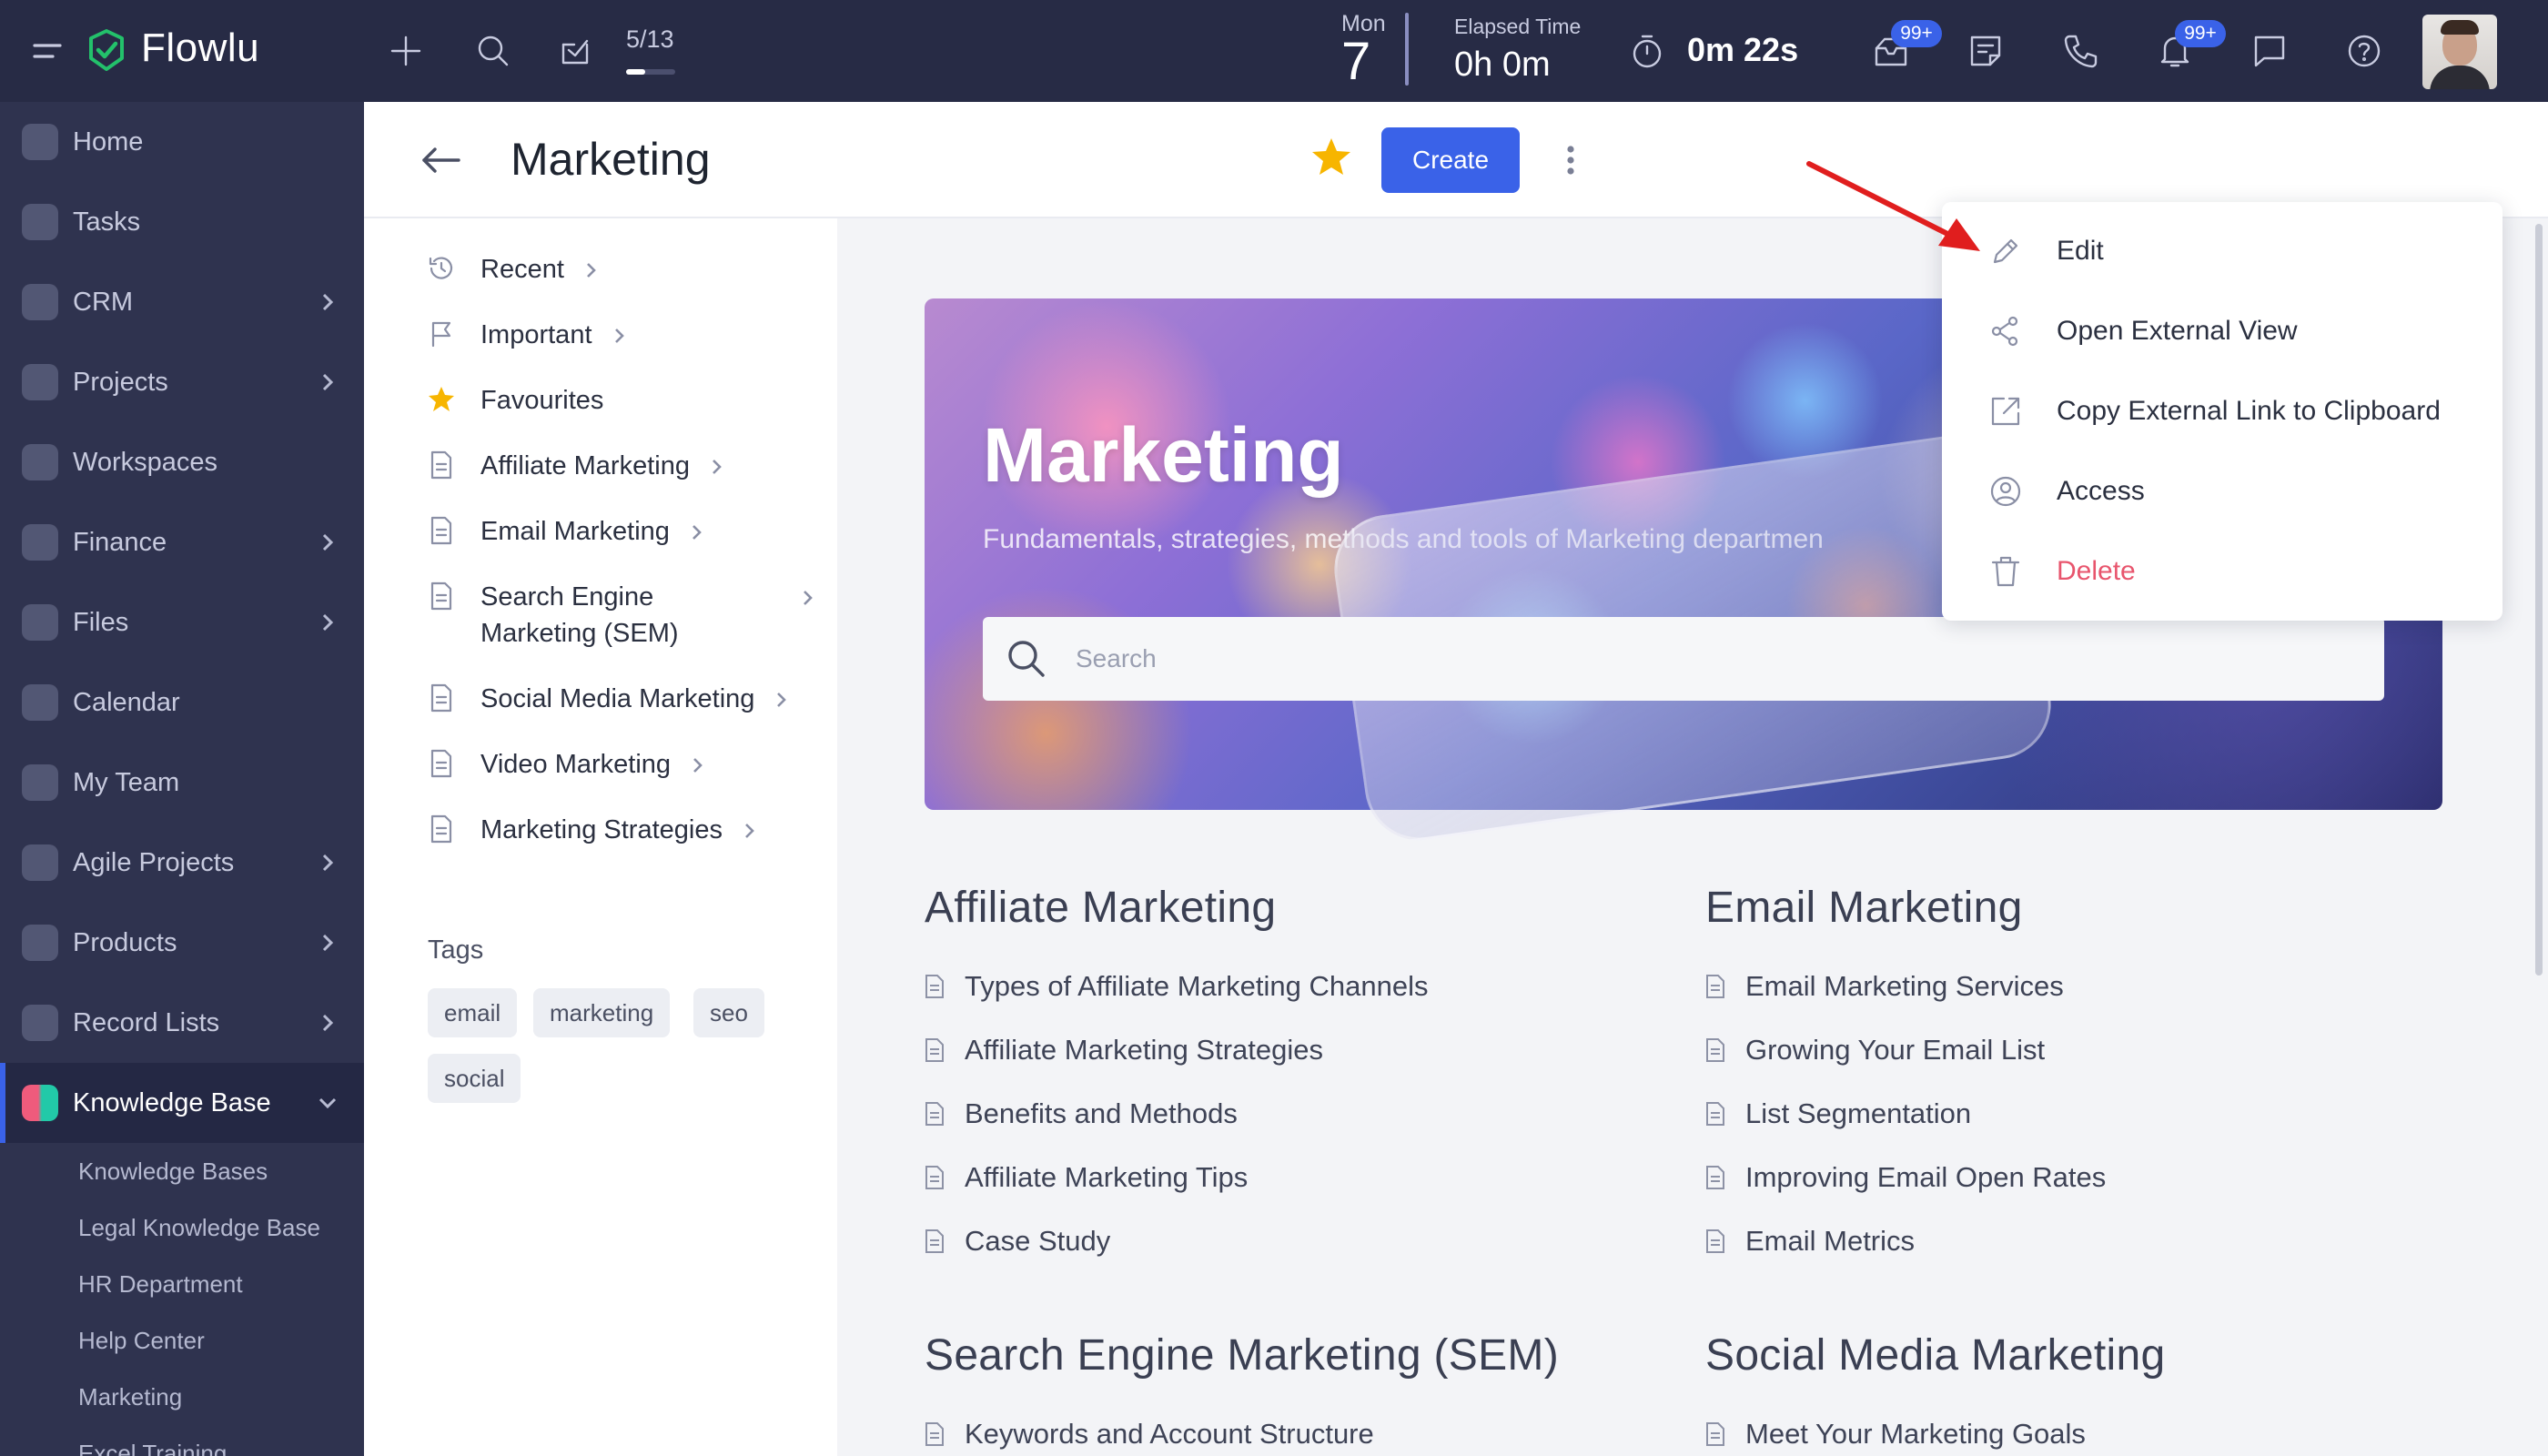  I want to click on nav-label-line-1: Search Engine, so click(567, 597).